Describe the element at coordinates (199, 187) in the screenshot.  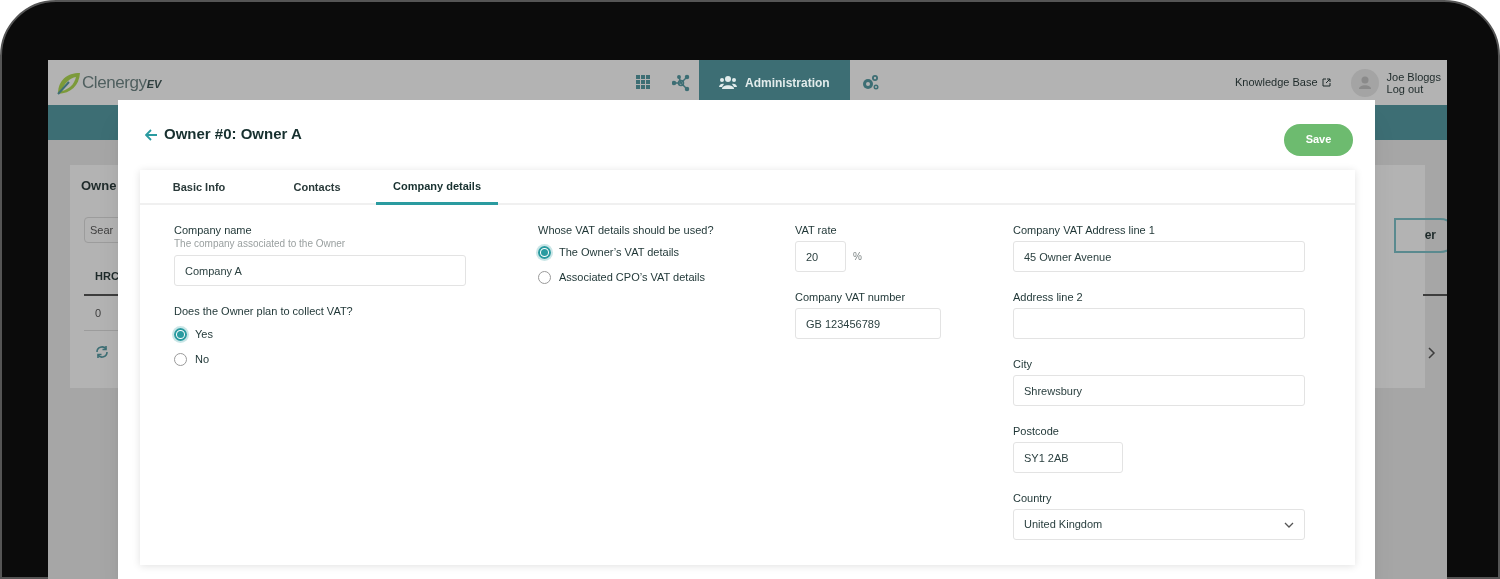
I see `tab: Basic Info` at that location.